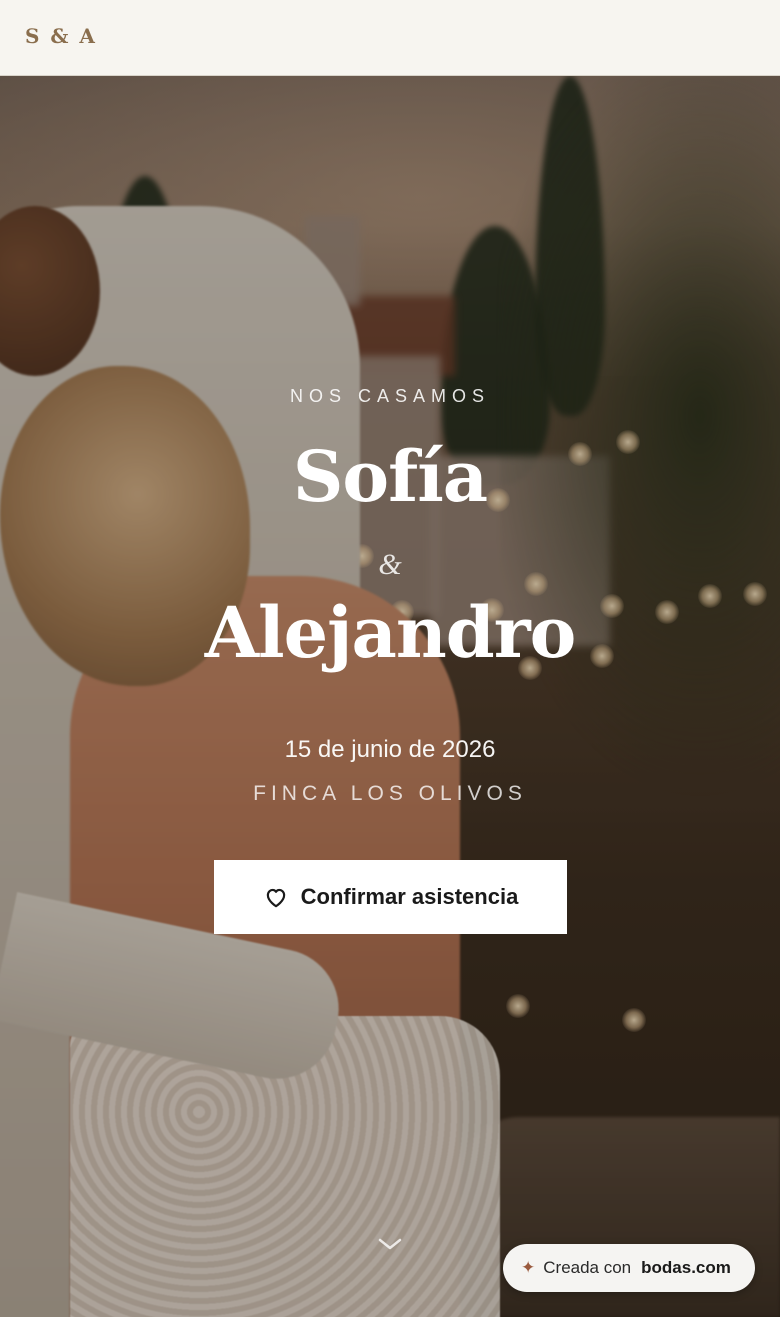  What do you see at coordinates (686, 1267) in the screenshot?
I see `badge-brand: bodas.com` at bounding box center [686, 1267].